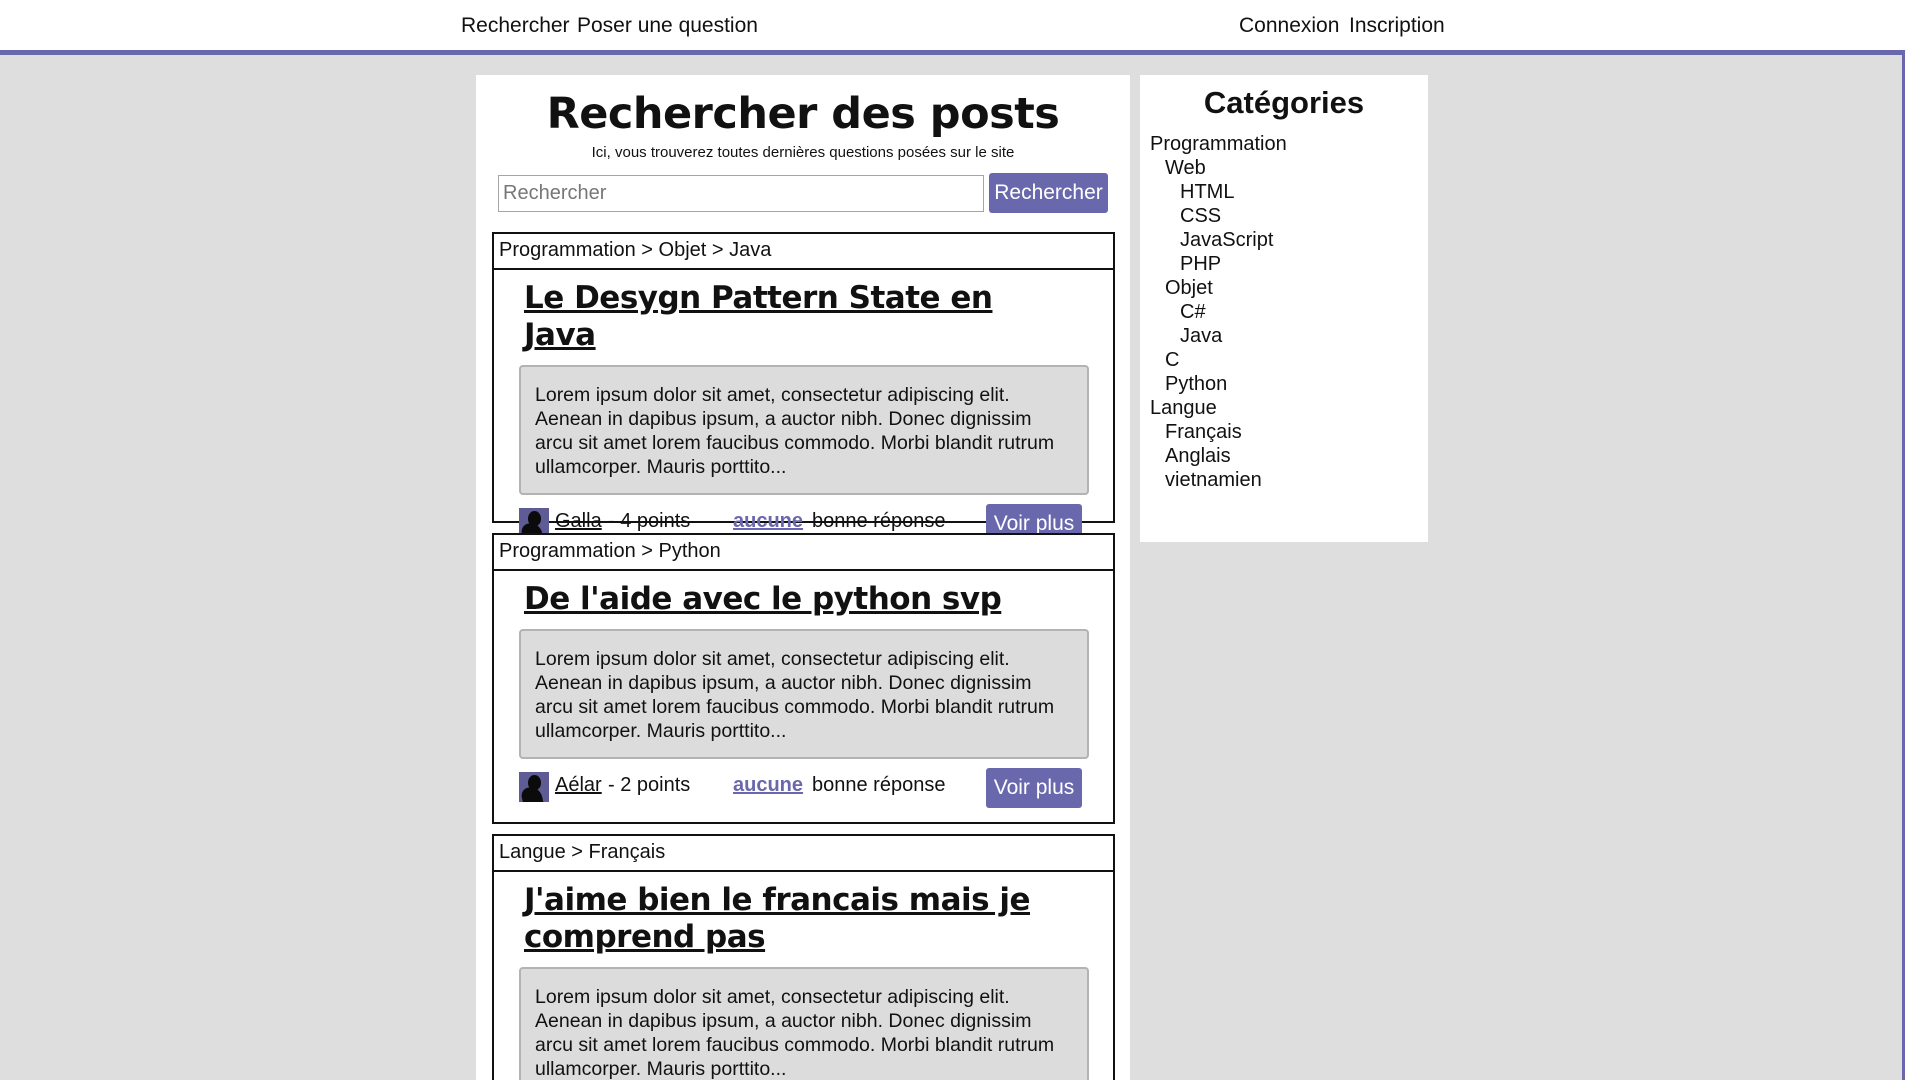 The height and width of the screenshot is (1080, 1905). I want to click on category-item: PHP, so click(1218, 264).